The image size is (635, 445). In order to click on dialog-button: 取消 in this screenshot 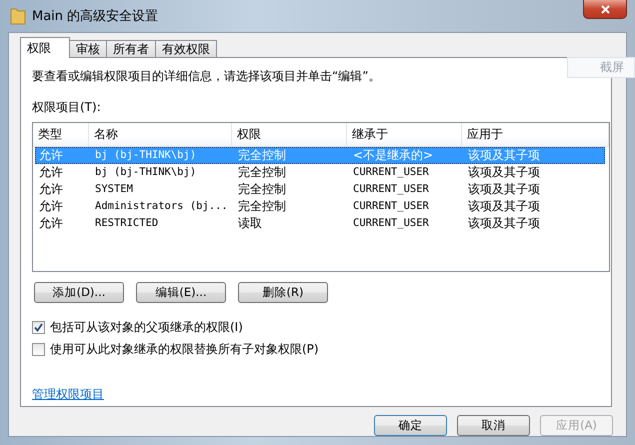, I will do `click(493, 425)`.